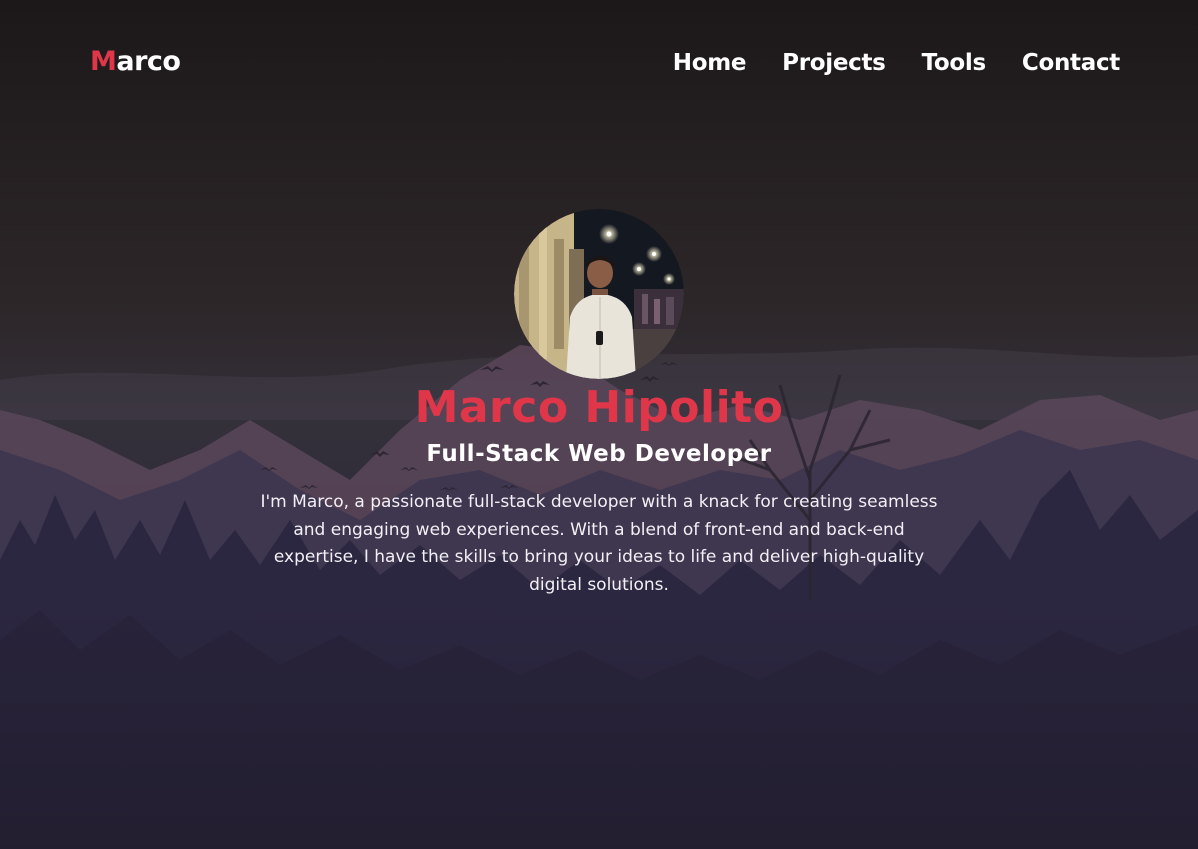 This screenshot has height=849, width=1198. What do you see at coordinates (834, 63) in the screenshot?
I see `nav-projects: Projects` at bounding box center [834, 63].